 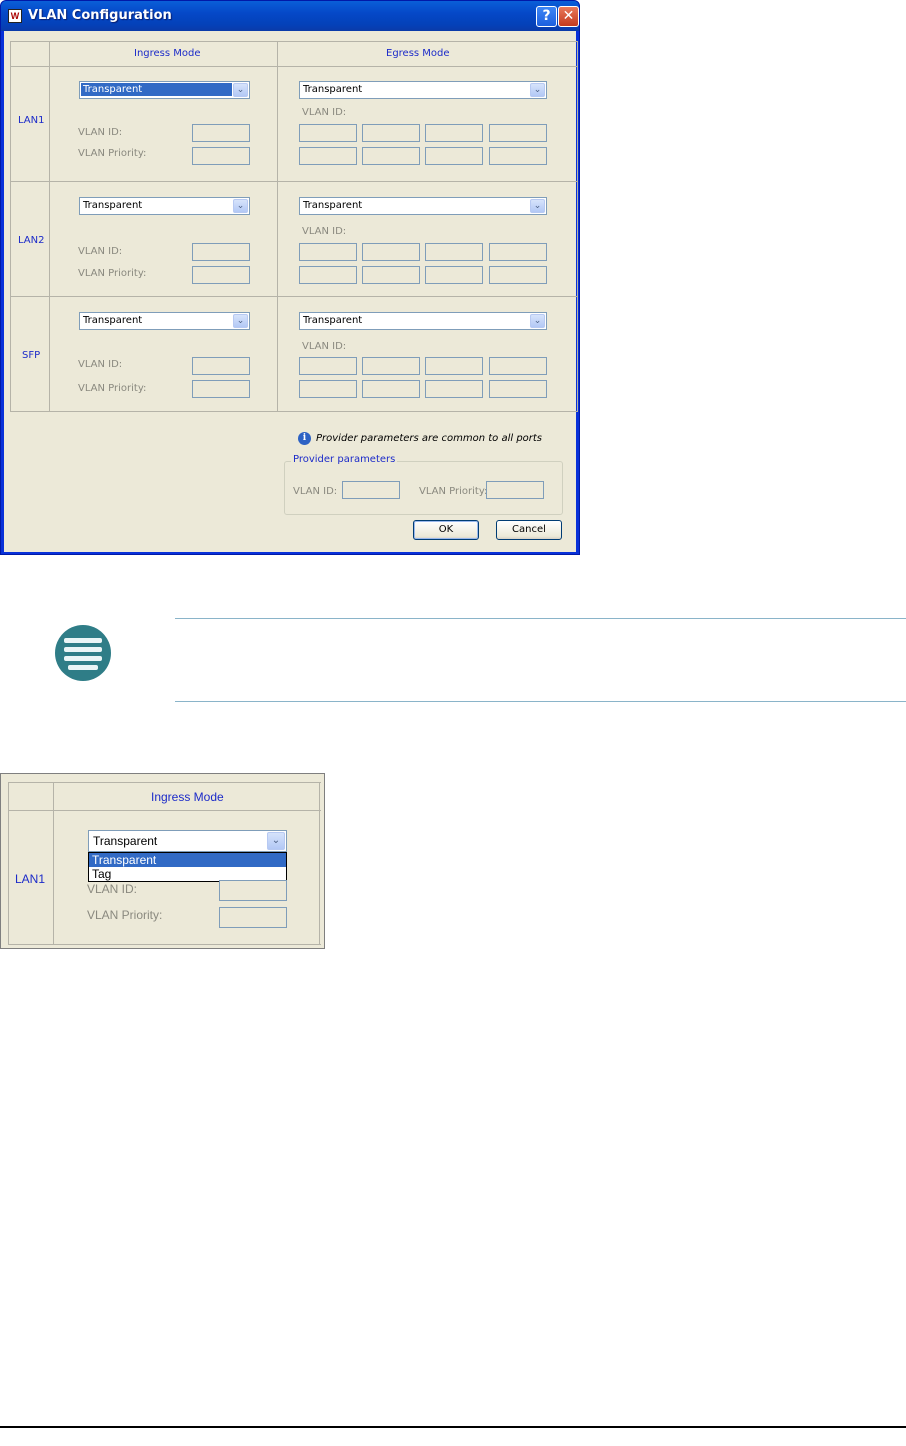 I want to click on note-top-rule, so click(x=540, y=618).